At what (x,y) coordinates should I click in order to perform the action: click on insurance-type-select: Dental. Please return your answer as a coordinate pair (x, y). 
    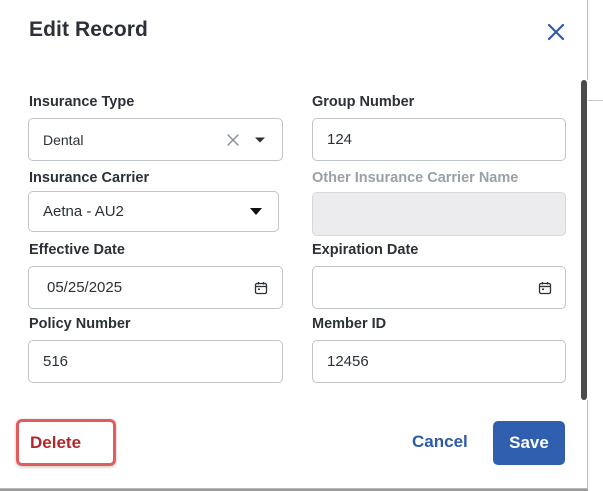
    Looking at the image, I should click on (155, 139).